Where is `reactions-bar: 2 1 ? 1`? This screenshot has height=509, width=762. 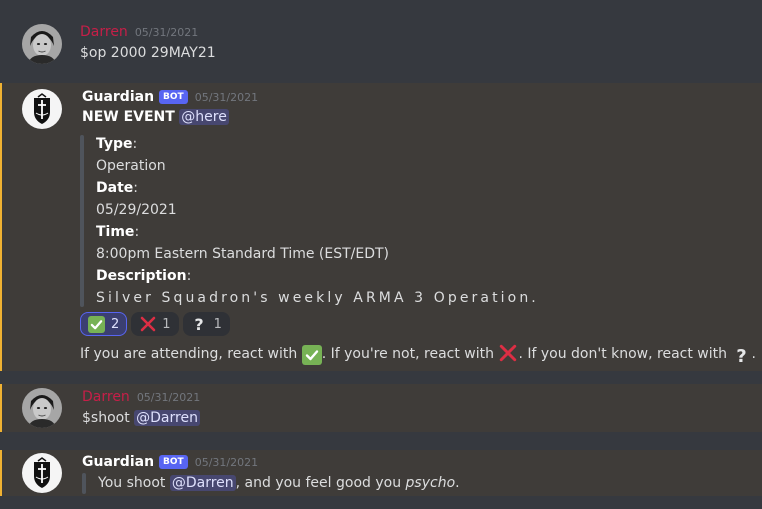
reactions-bar: 2 1 ? 1 is located at coordinates (155, 324).